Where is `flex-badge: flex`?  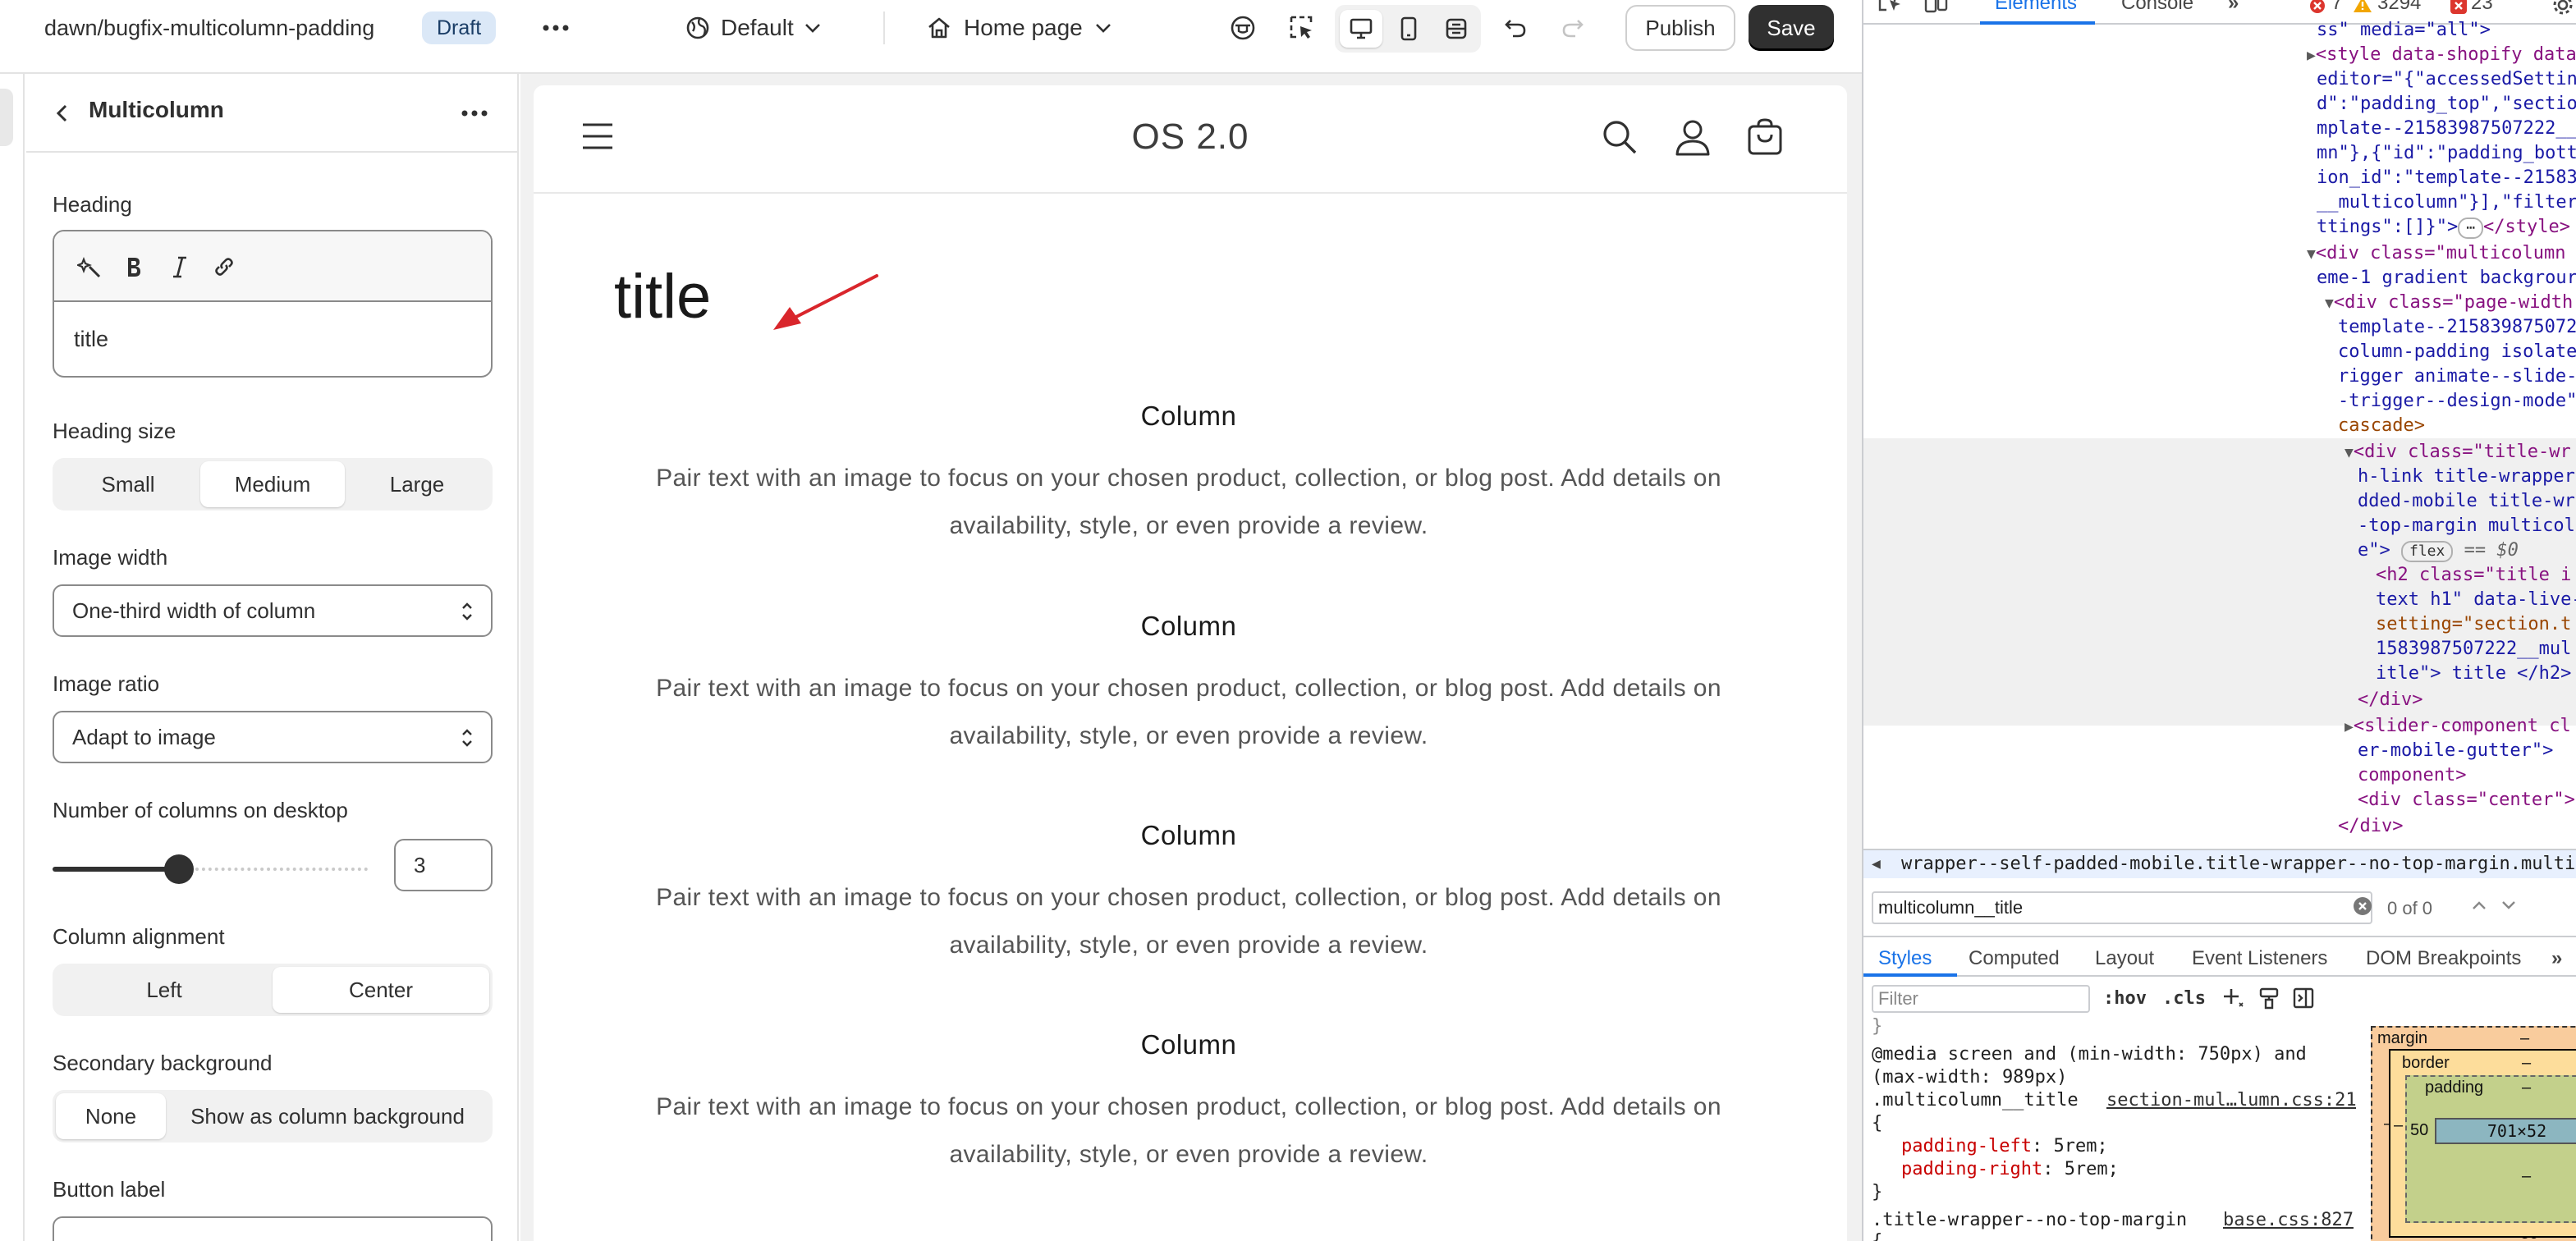
flex-badge: flex is located at coordinates (2427, 551).